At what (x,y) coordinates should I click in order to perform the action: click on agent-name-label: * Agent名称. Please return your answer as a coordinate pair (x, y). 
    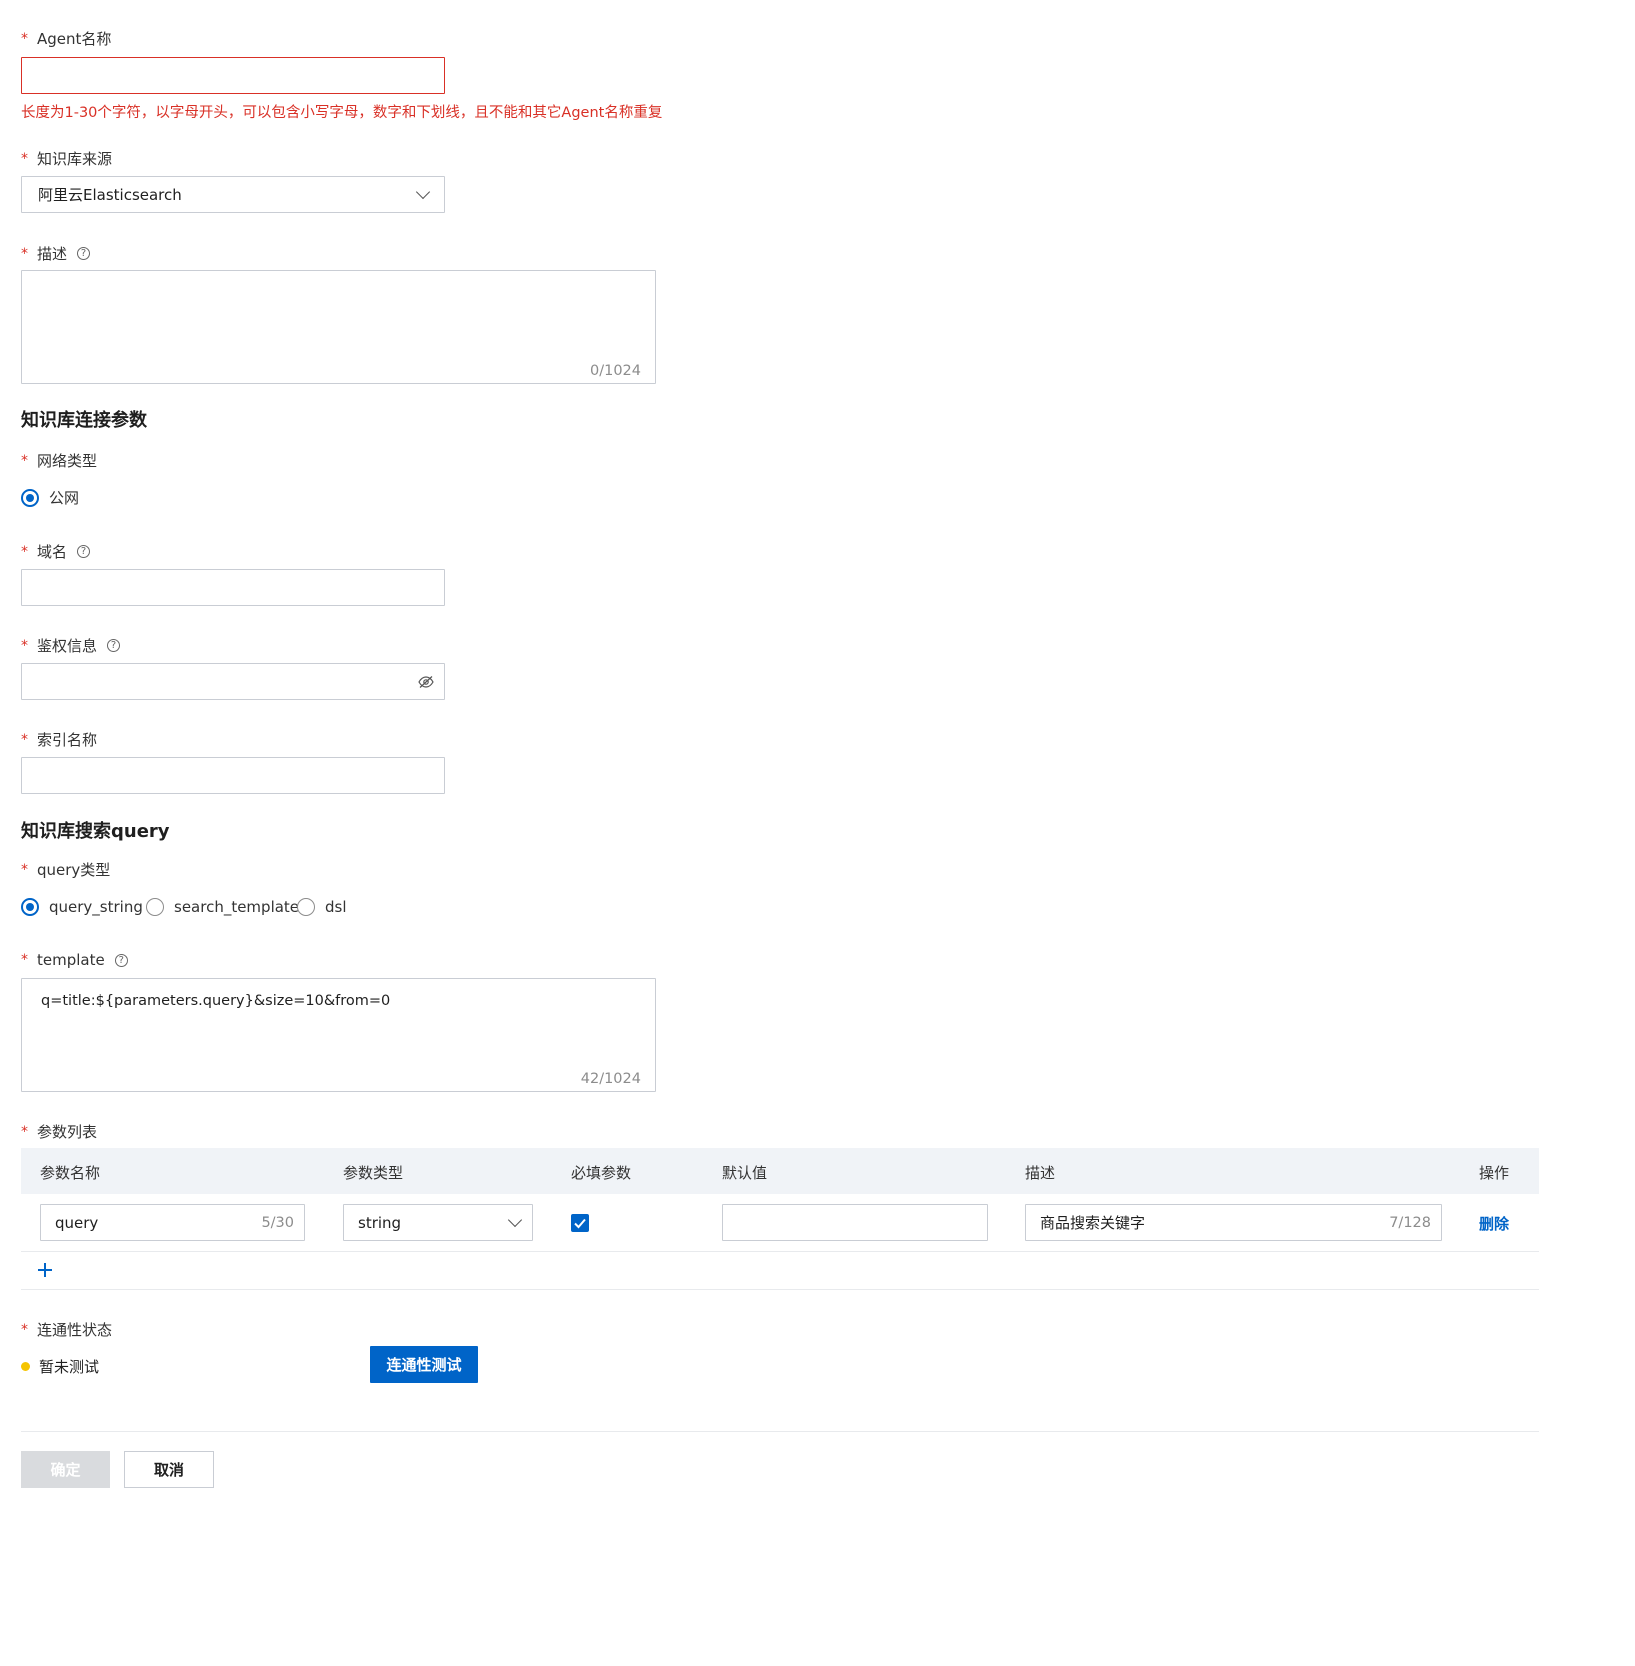
    Looking at the image, I should click on (66, 39).